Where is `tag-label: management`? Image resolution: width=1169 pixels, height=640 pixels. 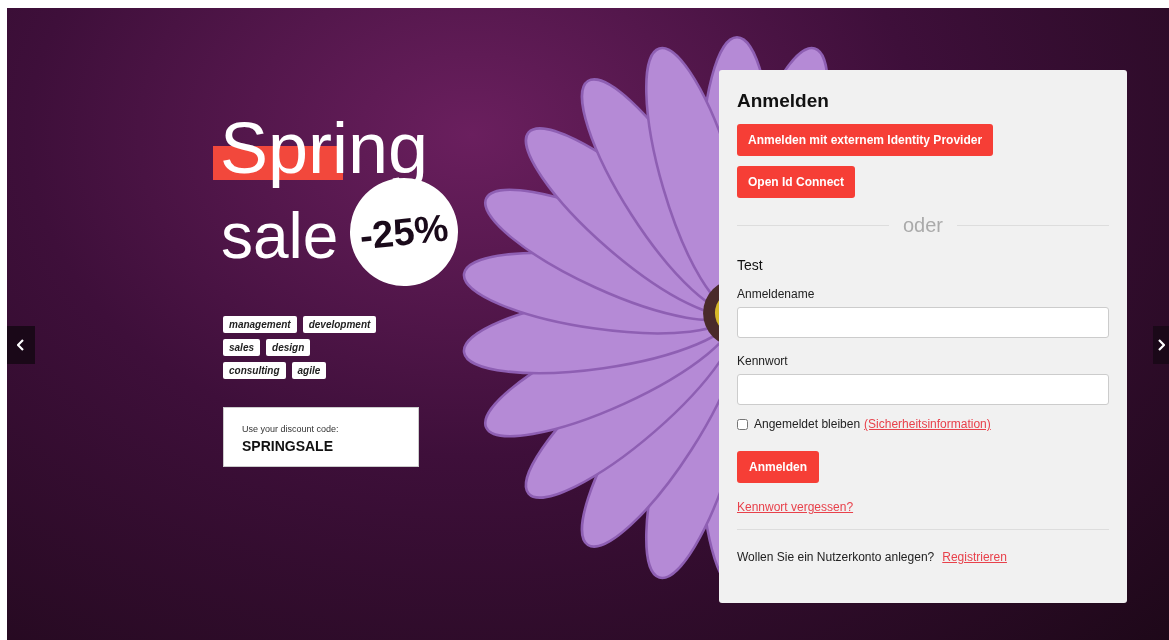
tag-label: management is located at coordinates (260, 324).